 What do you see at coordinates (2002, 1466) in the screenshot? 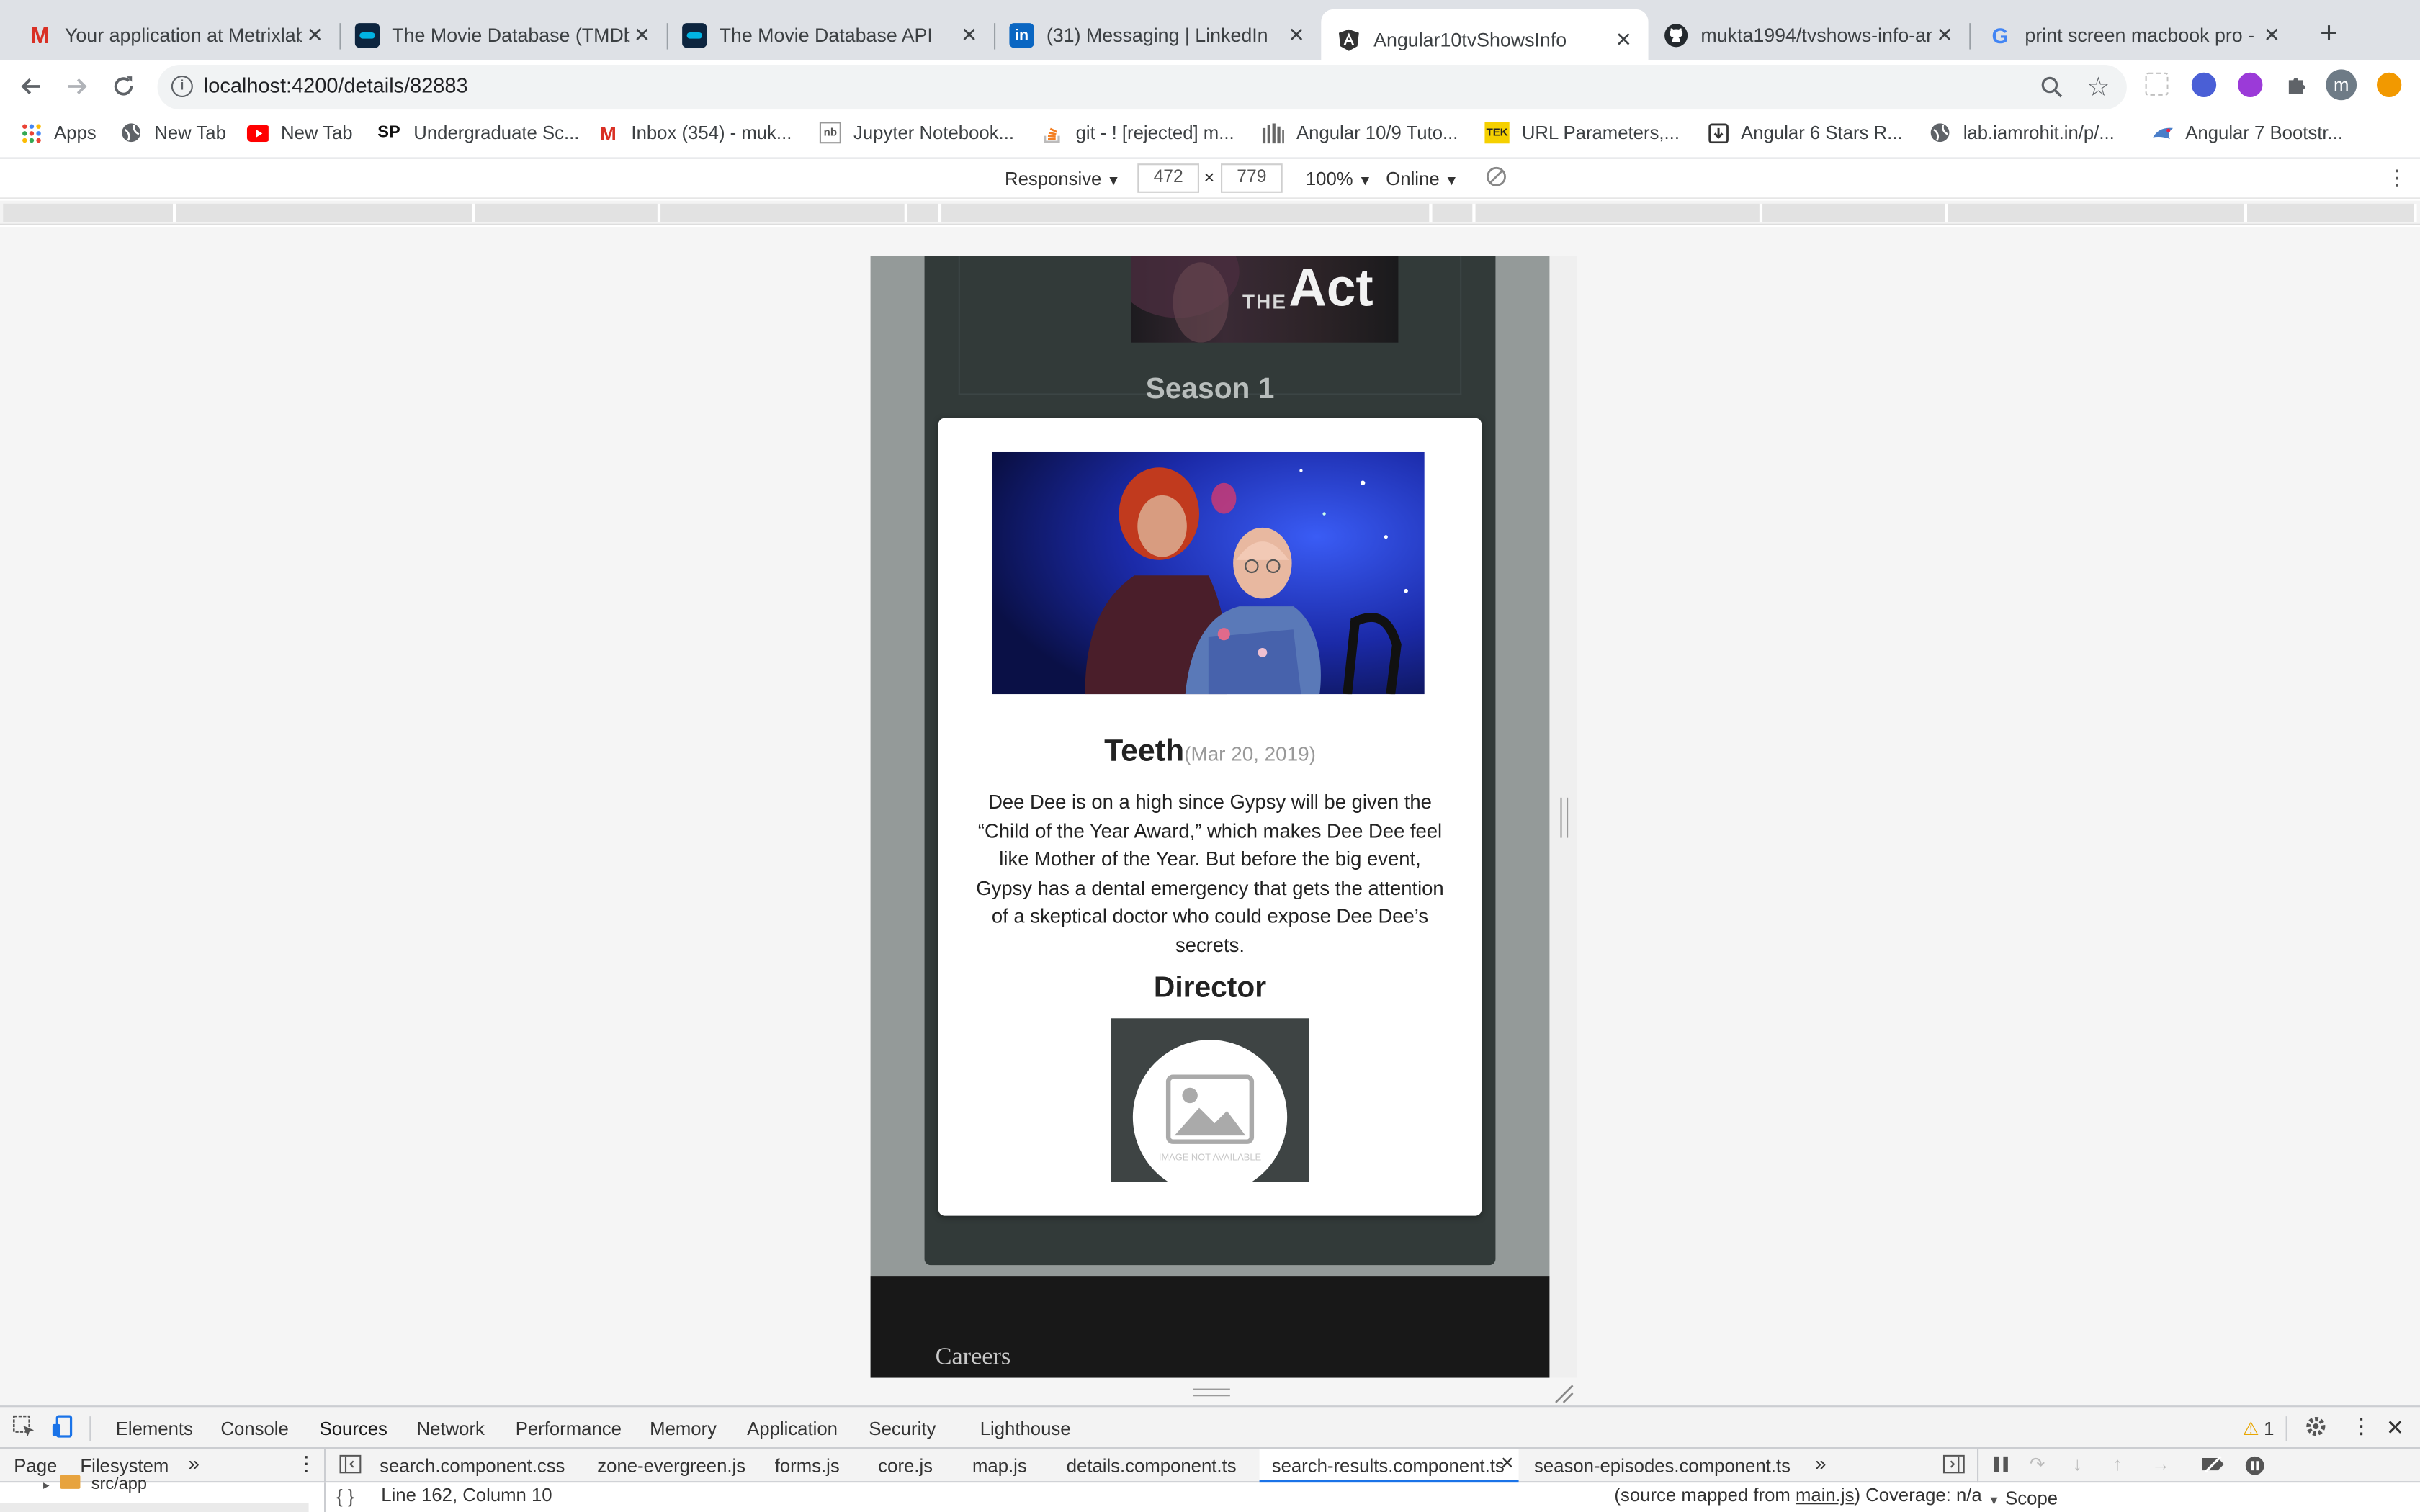
I see `pause-icon` at bounding box center [2002, 1466].